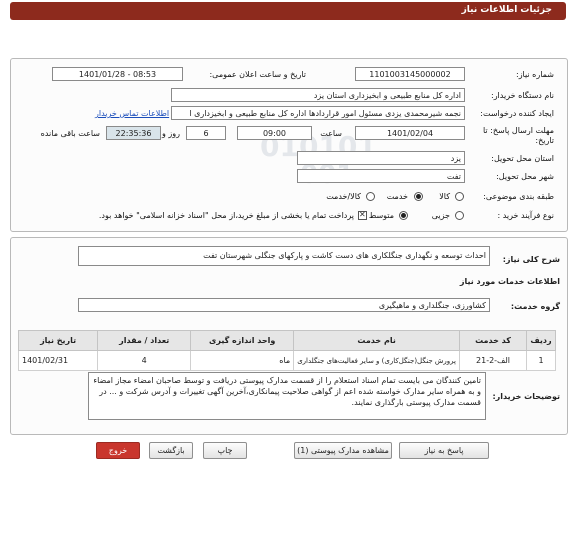 Image resolution: width=576 pixels, height=557 pixels. Describe the element at coordinates (144, 360) in the screenshot. I see `cell-quantity: 4` at that location.